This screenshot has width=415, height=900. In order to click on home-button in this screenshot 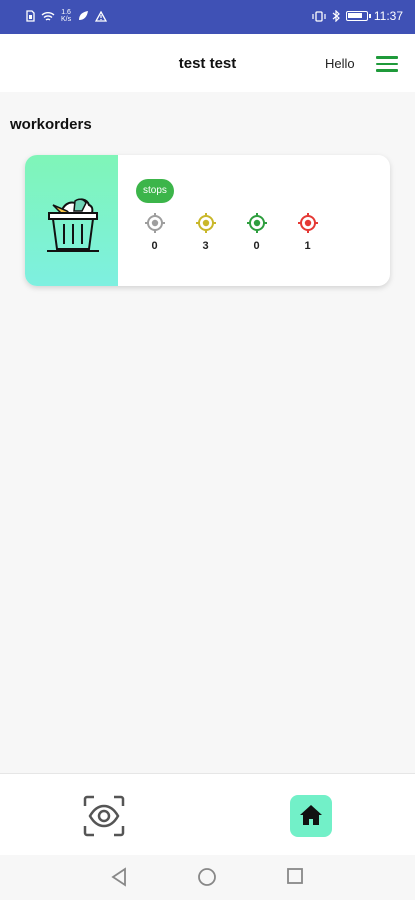, I will do `click(311, 816)`.